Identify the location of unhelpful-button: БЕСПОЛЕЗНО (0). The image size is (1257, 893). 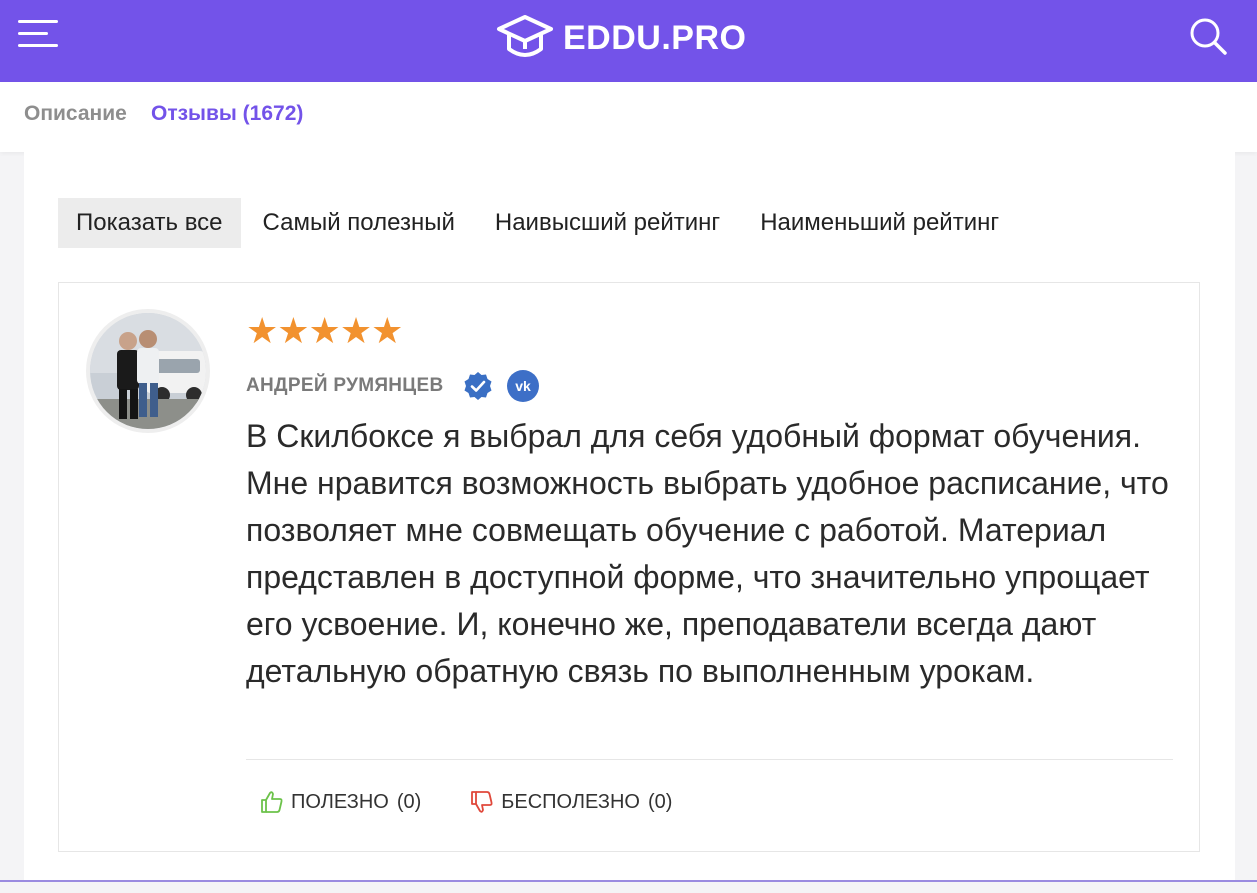
(570, 802).